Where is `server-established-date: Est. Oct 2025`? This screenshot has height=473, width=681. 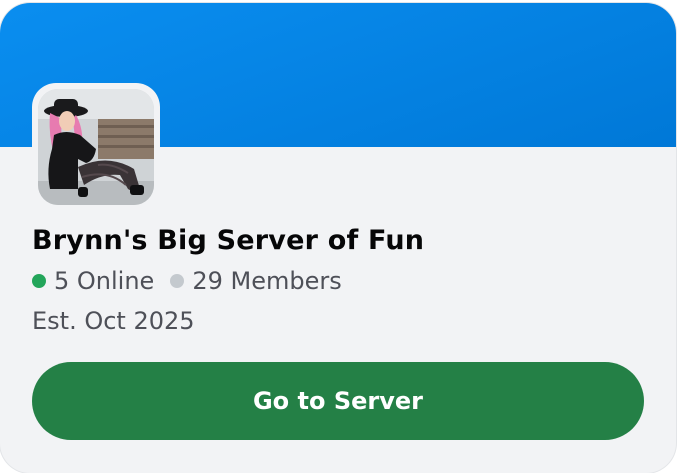
server-established-date: Est. Oct 2025 is located at coordinates (113, 321).